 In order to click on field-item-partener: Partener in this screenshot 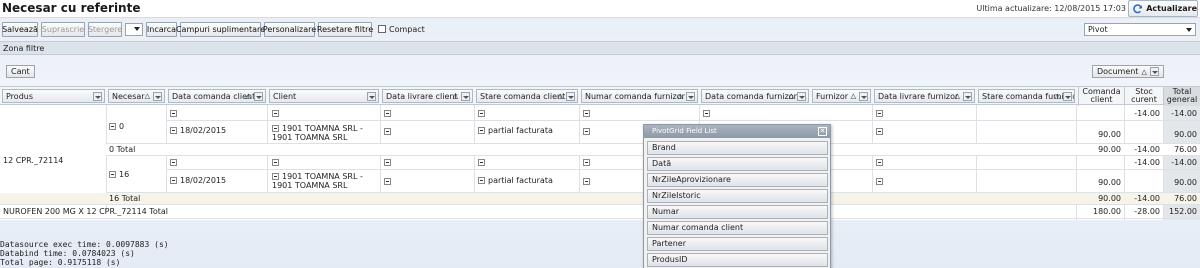, I will do `click(737, 244)`.